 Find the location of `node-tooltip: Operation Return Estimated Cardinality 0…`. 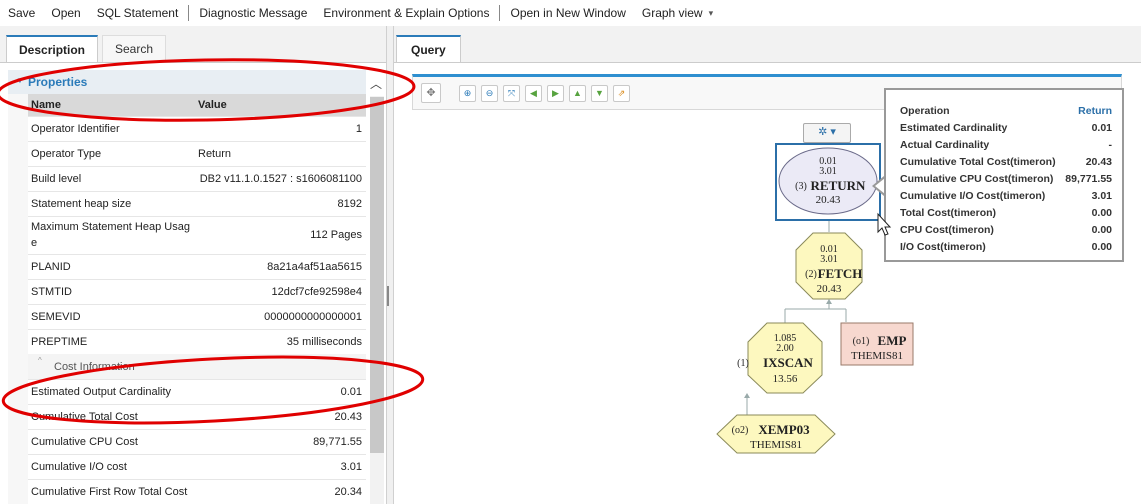

node-tooltip: Operation Return Estimated Cardinality 0… is located at coordinates (1004, 175).